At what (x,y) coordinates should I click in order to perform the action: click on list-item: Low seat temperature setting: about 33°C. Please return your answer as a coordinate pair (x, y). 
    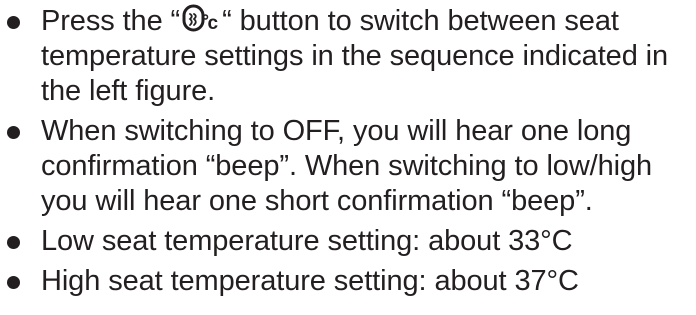
    Looking at the image, I should click on (348, 241).